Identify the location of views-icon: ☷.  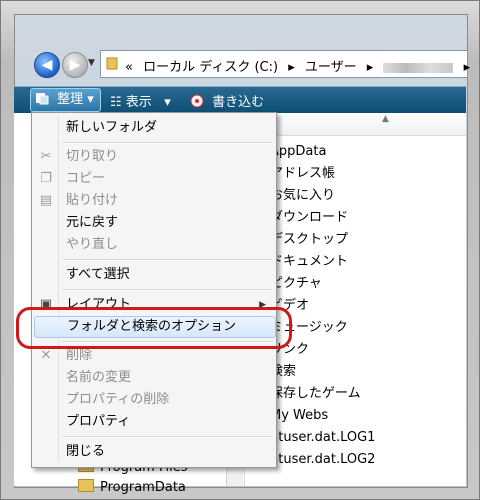
(118, 102).